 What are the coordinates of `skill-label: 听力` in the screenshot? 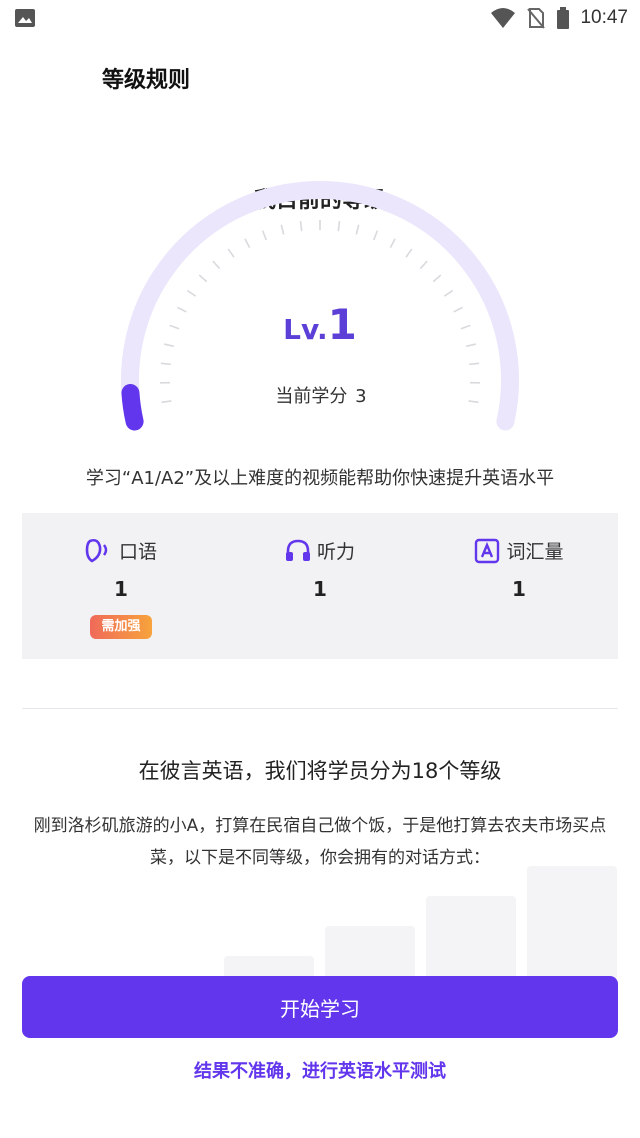 It's located at (335, 552).